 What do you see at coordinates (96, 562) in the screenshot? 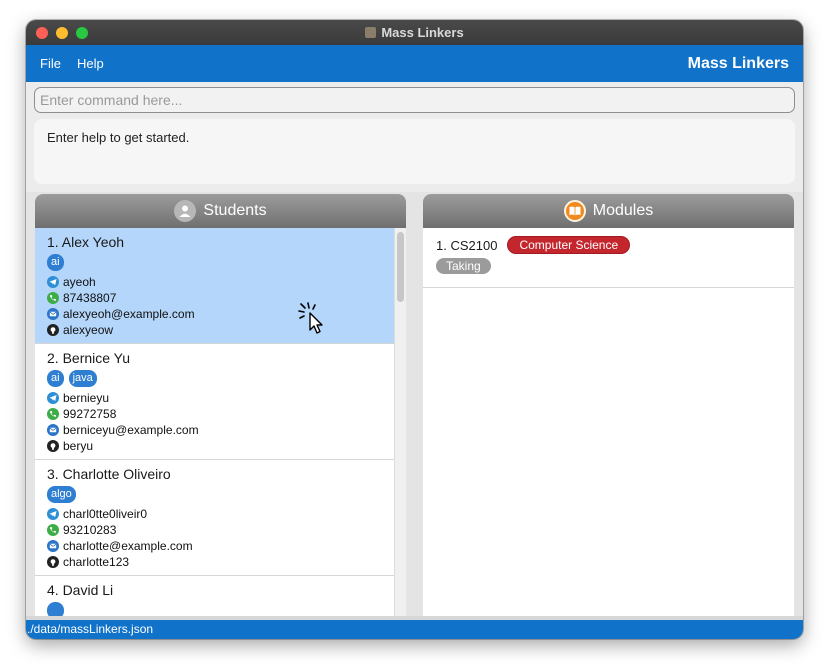
I see `github-username: charlotte123` at bounding box center [96, 562].